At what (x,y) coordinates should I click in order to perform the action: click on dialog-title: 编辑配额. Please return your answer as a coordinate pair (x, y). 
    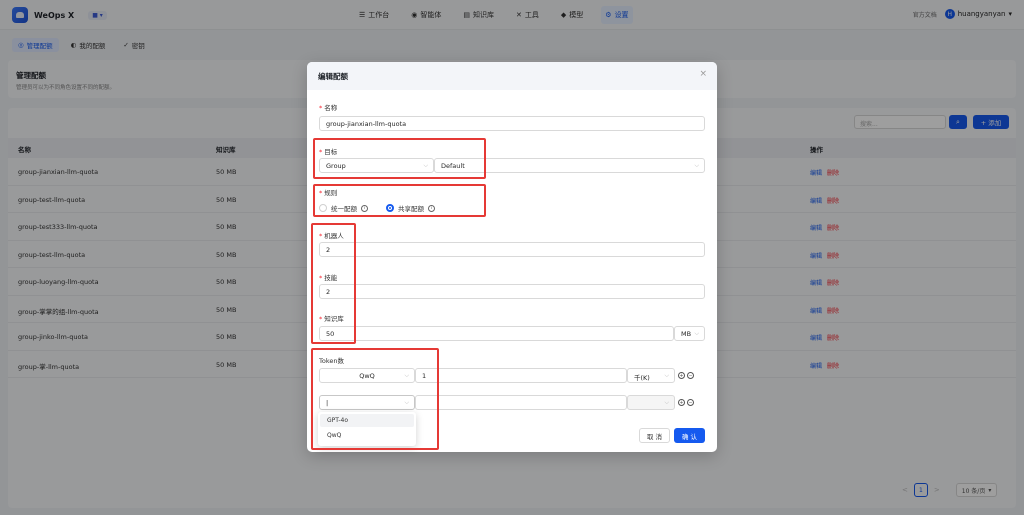
    Looking at the image, I should click on (333, 76).